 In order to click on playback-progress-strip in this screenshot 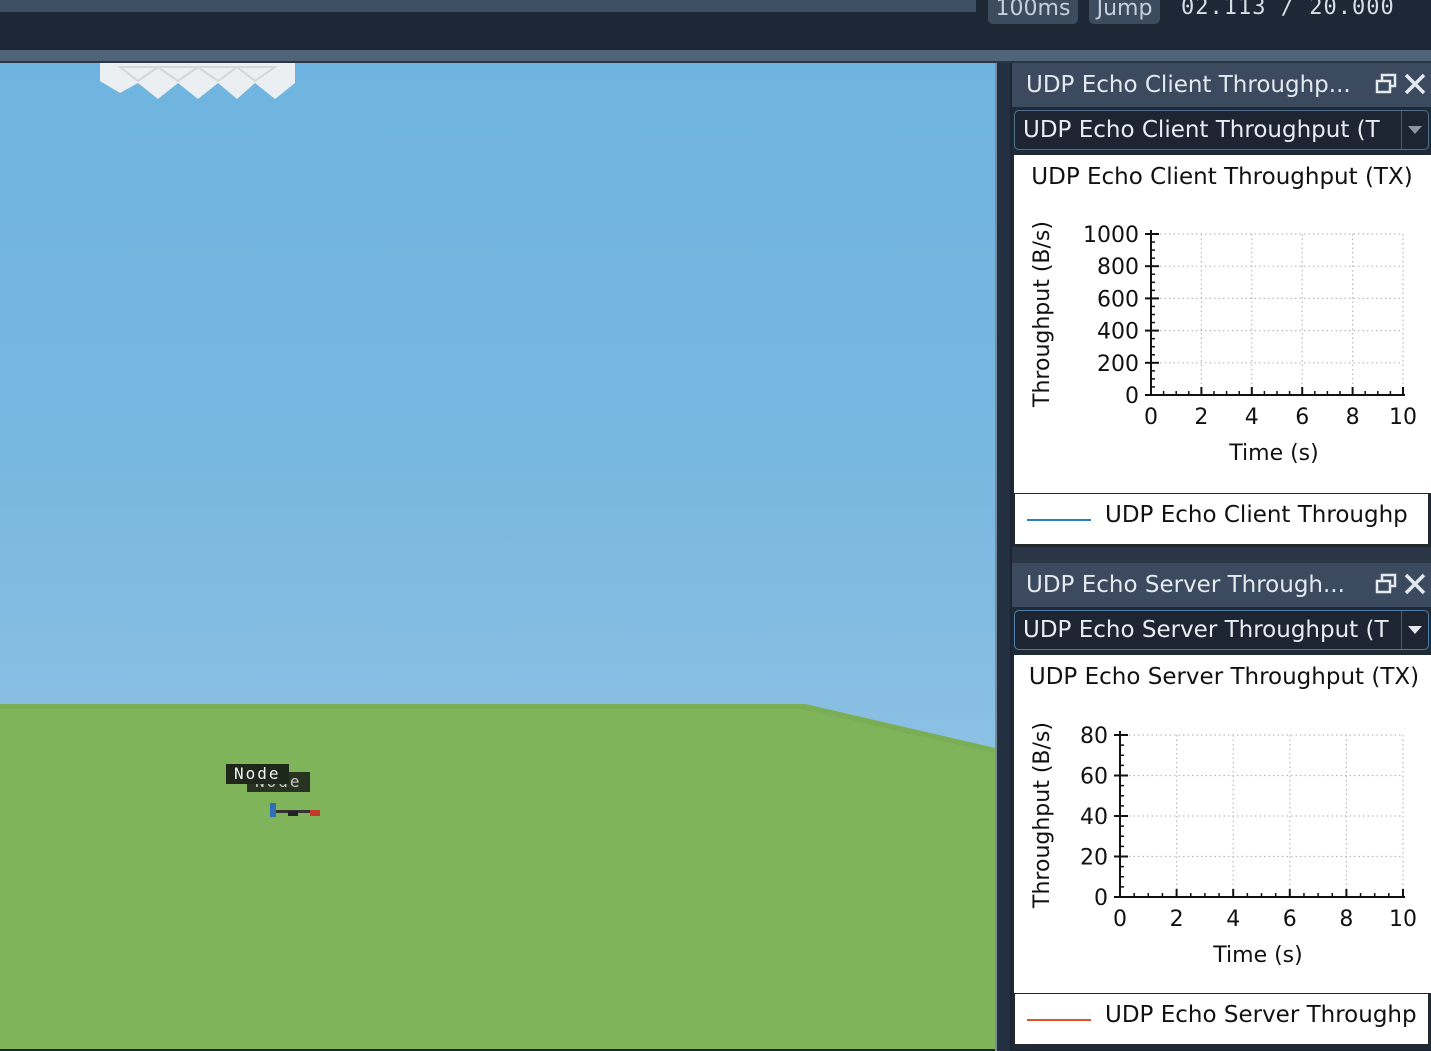, I will do `click(488, 6)`.